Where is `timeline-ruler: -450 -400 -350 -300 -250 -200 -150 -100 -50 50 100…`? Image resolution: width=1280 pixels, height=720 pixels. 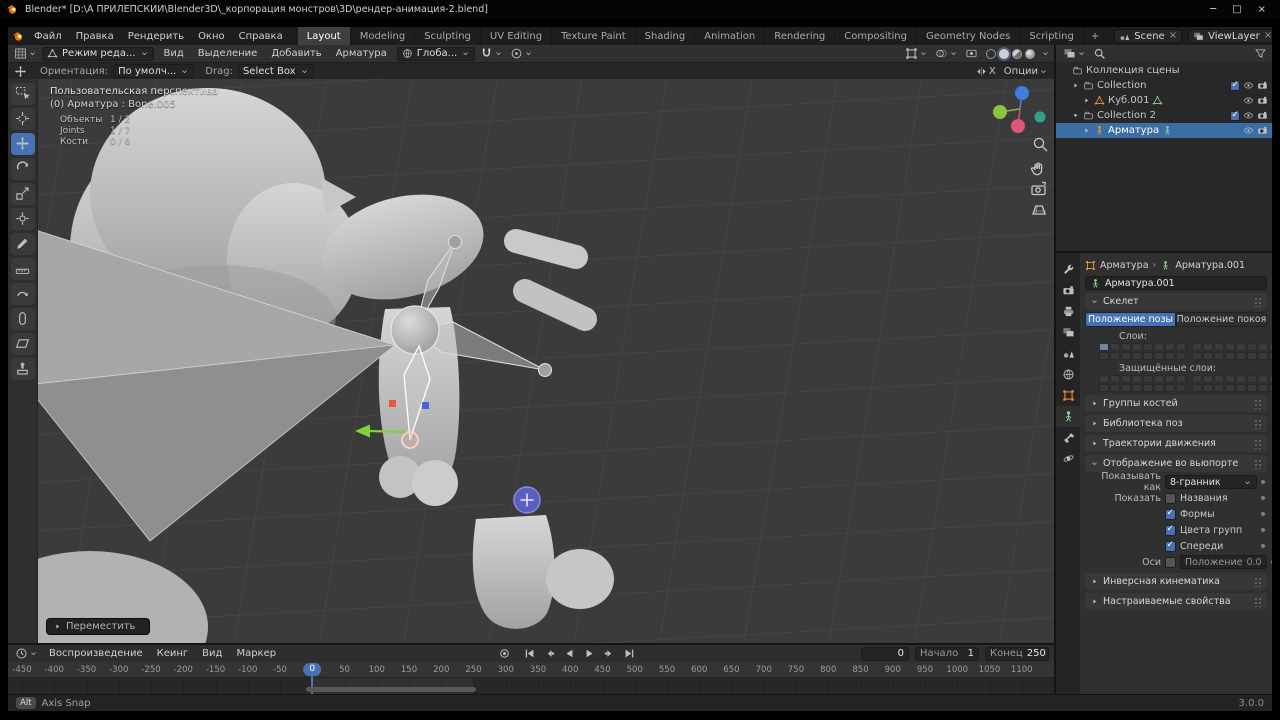
timeline-ruler: -450 -400 -350 -300 -250 -200 -150 -100 -50 50 100… is located at coordinates (531, 670).